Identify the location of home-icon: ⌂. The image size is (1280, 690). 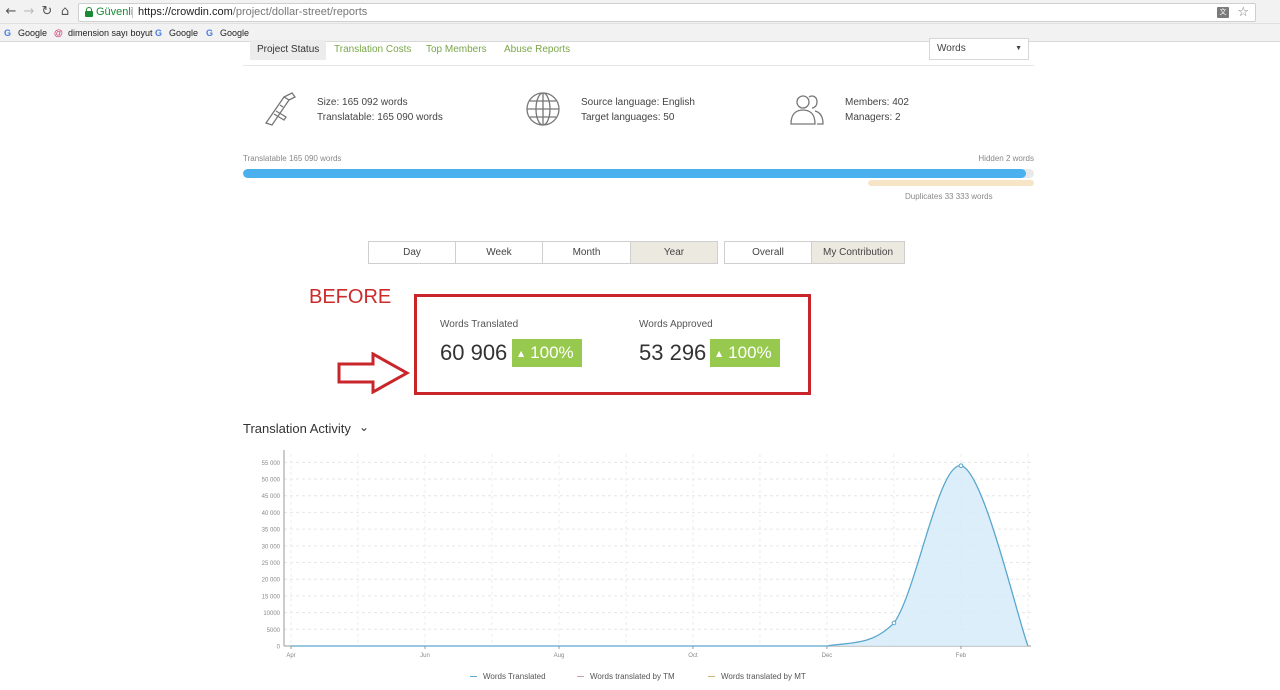
(65, 12).